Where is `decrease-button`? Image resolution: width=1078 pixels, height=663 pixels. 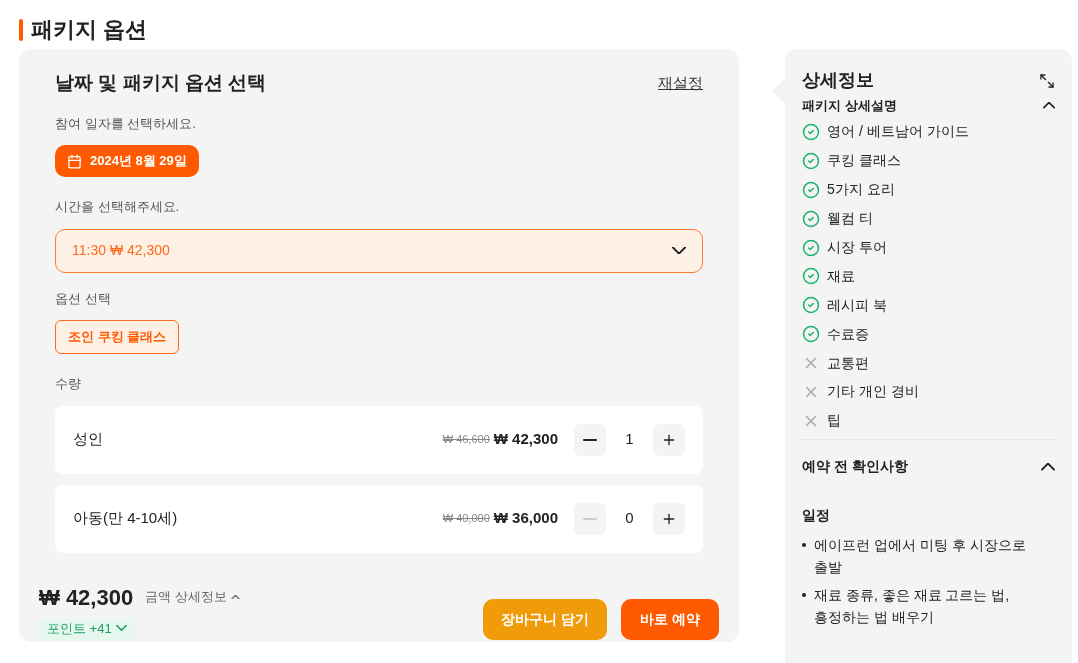 decrease-button is located at coordinates (590, 439).